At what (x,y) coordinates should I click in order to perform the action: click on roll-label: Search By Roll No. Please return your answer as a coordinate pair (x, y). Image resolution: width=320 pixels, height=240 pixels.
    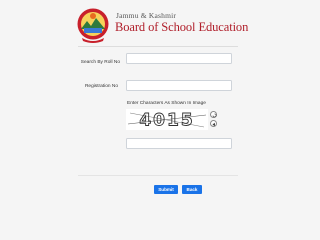
    Looking at the image, I should click on (100, 62).